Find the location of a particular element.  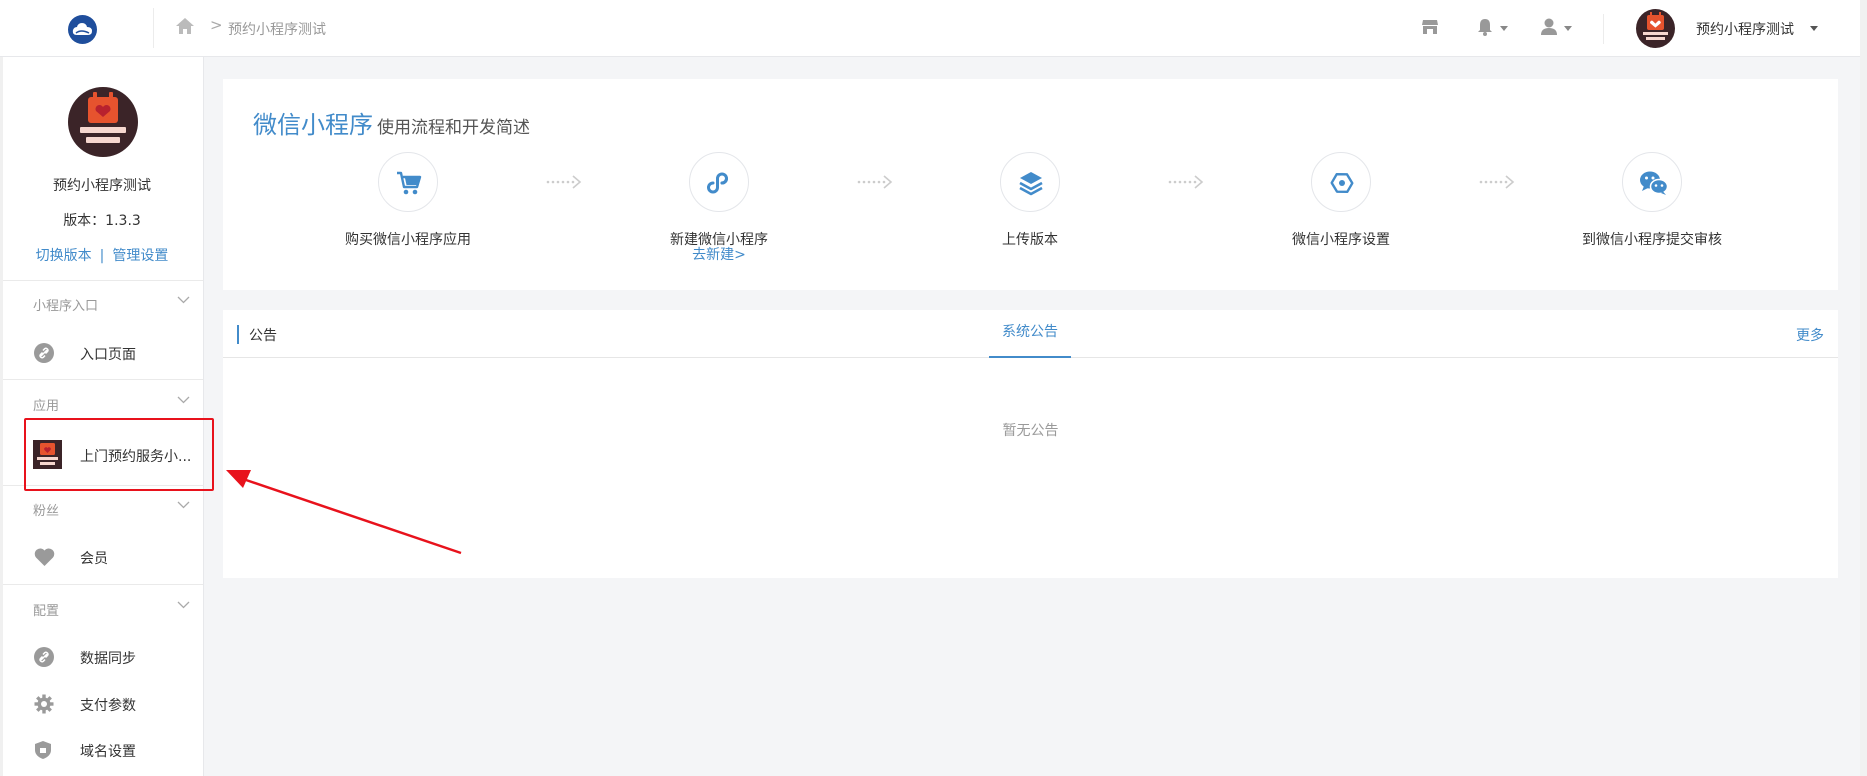

bell-caret-icon is located at coordinates (1504, 28).